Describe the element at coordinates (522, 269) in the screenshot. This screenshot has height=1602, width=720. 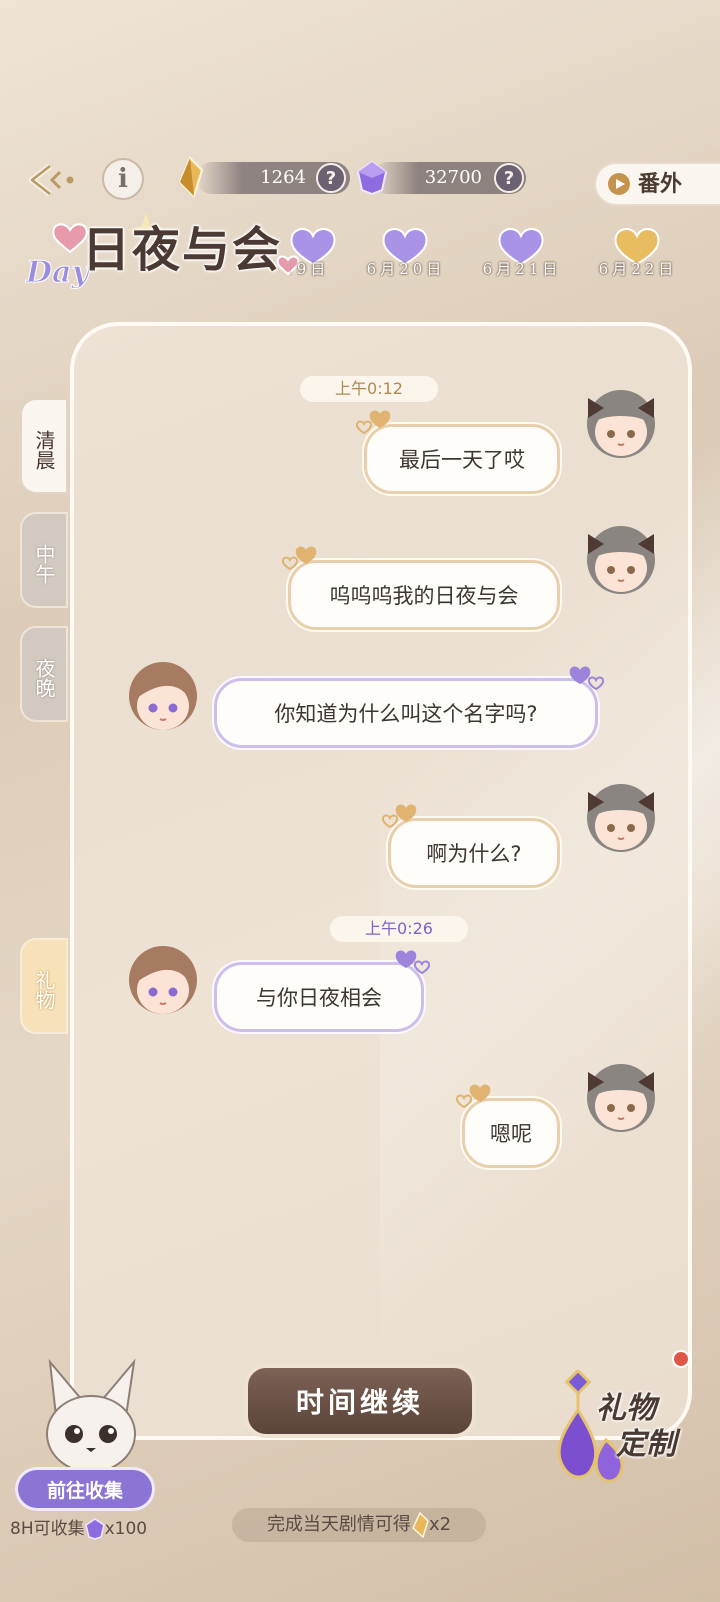
I see `date-label: 6月21日` at that location.